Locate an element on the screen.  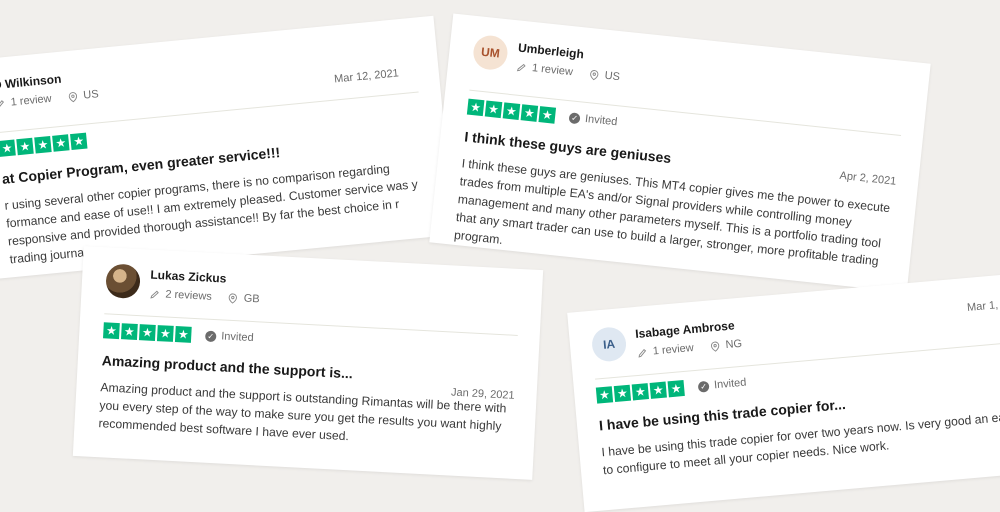
reviewer-name: Umberleigh is located at coordinates (550, 51).